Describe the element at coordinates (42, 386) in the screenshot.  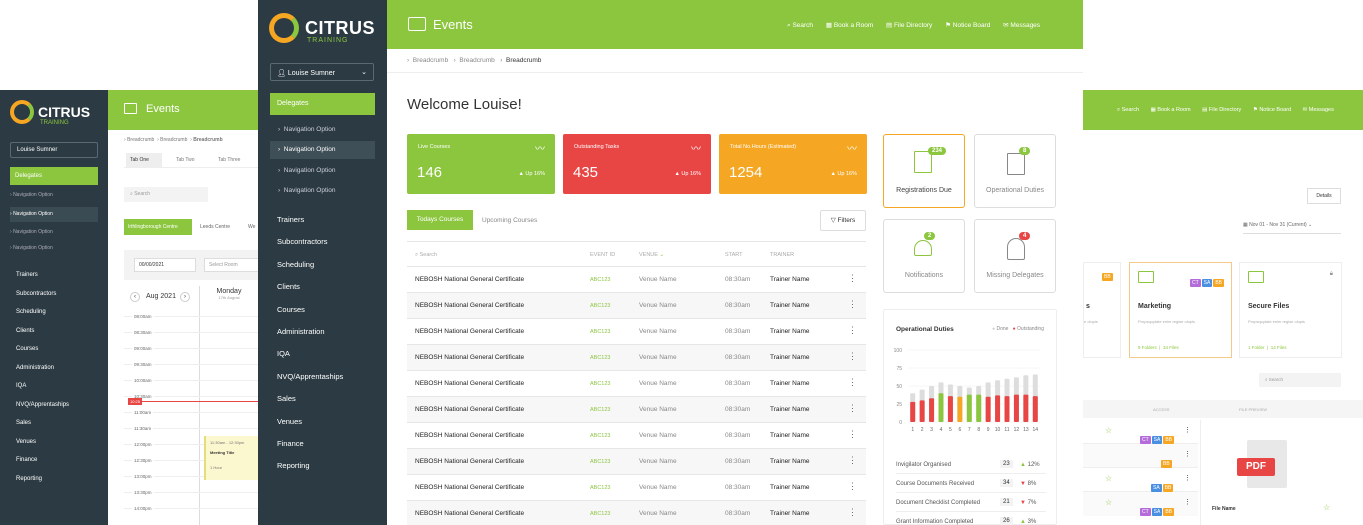
I see `nav-item: IQA` at that location.